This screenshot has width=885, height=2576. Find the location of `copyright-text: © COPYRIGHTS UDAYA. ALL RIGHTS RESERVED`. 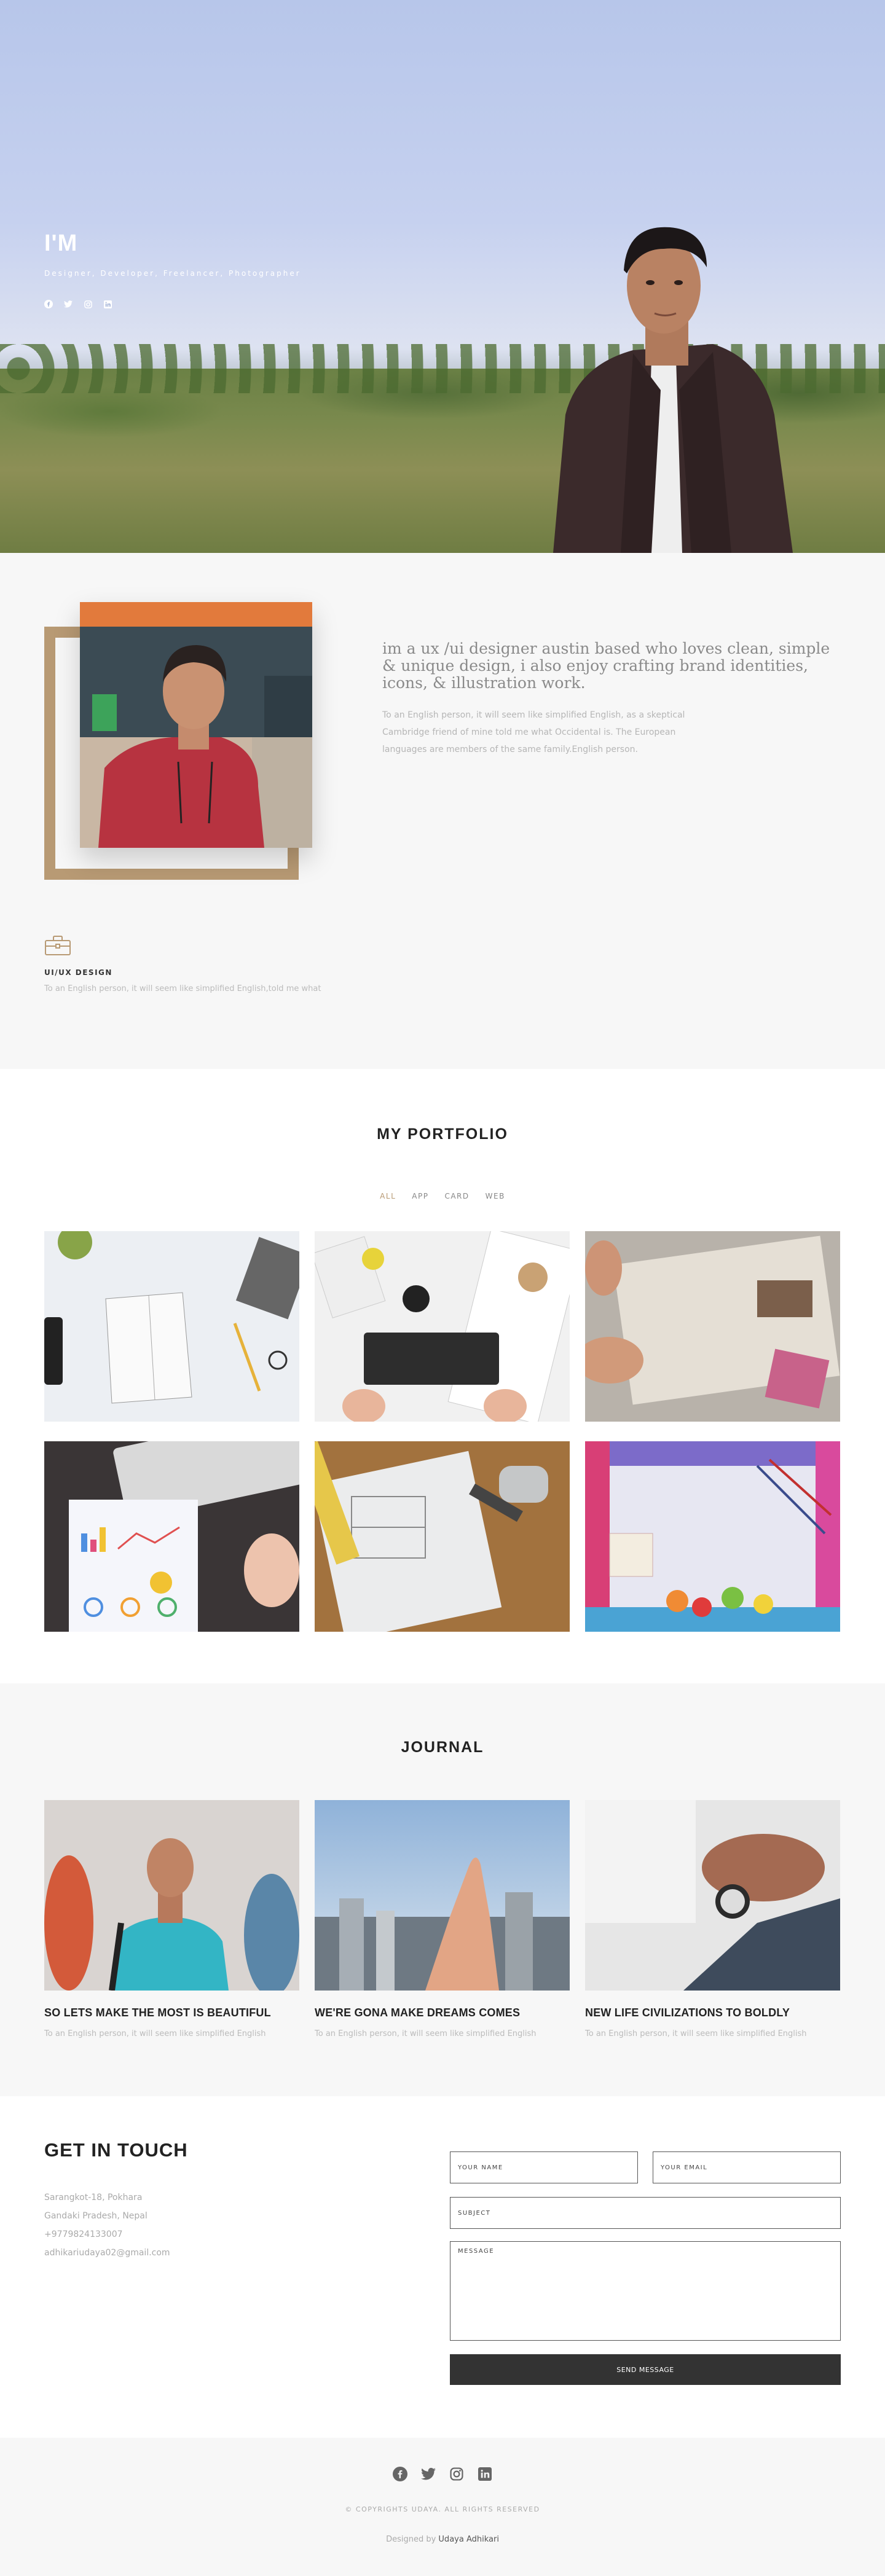

copyright-text: © COPYRIGHTS UDAYA. ALL RIGHTS RESERVED is located at coordinates (442, 2509).